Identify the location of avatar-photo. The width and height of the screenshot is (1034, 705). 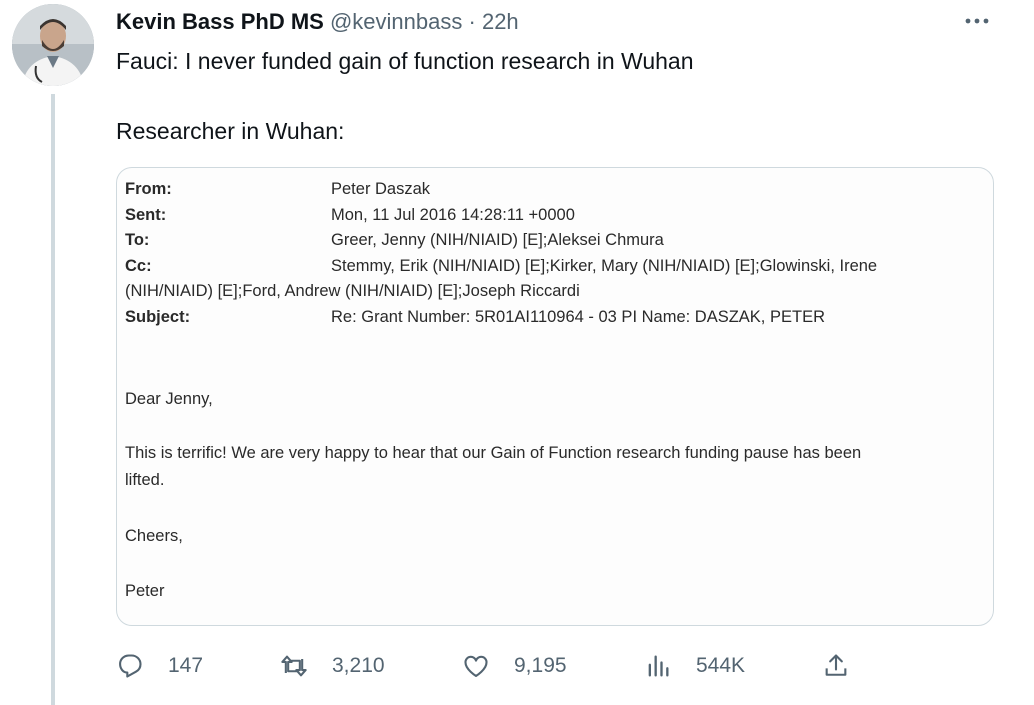
(53, 45).